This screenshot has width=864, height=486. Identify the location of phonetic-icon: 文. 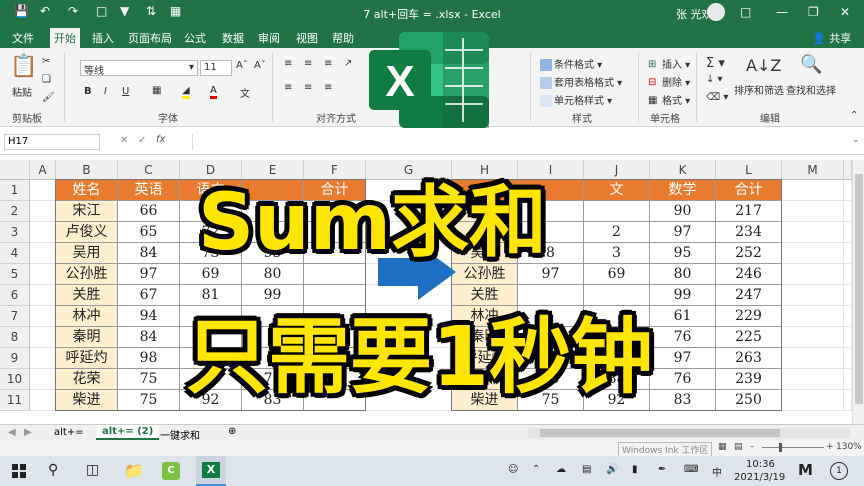
(245, 92).